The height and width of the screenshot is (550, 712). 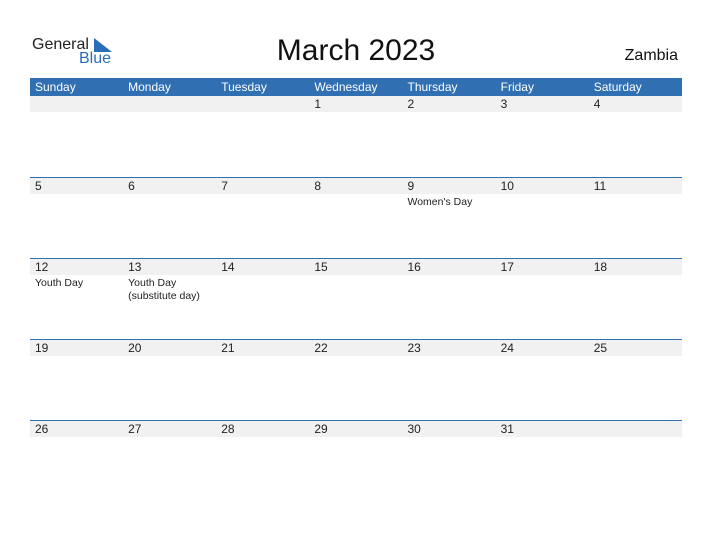 I want to click on day-number: 27, so click(x=135, y=429).